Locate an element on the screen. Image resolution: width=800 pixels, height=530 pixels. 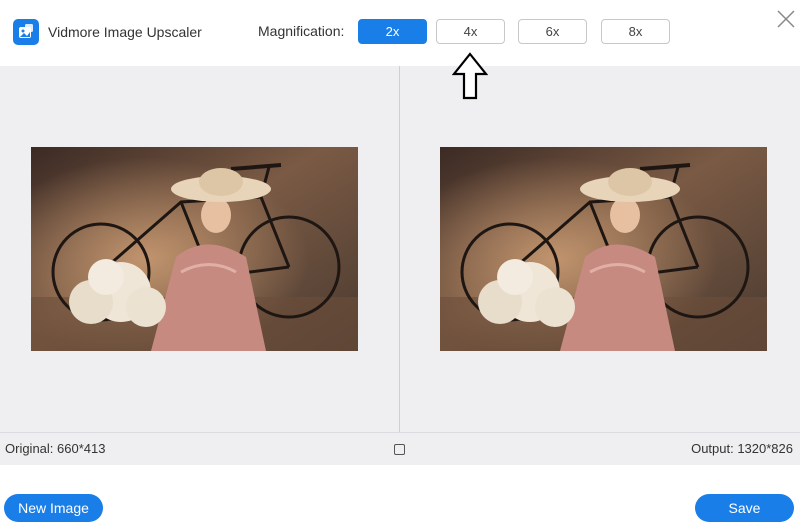
close-icon is located at coordinates (786, 19).